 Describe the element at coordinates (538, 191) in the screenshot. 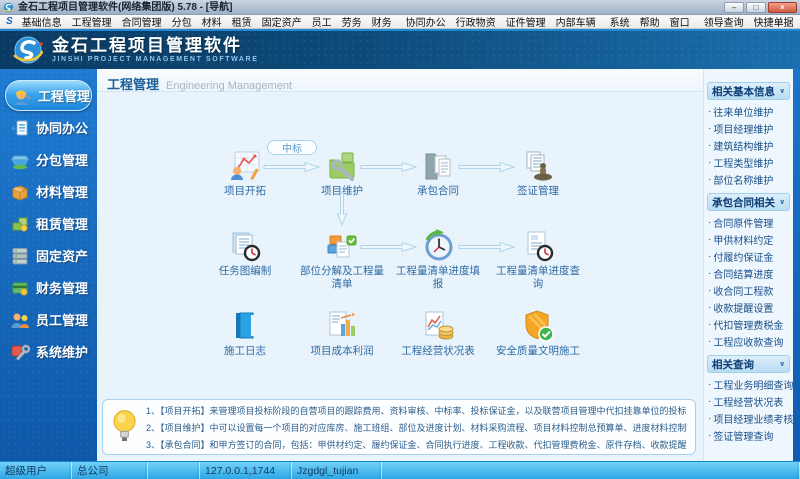

I see `flow-node-label: 签证管理` at that location.